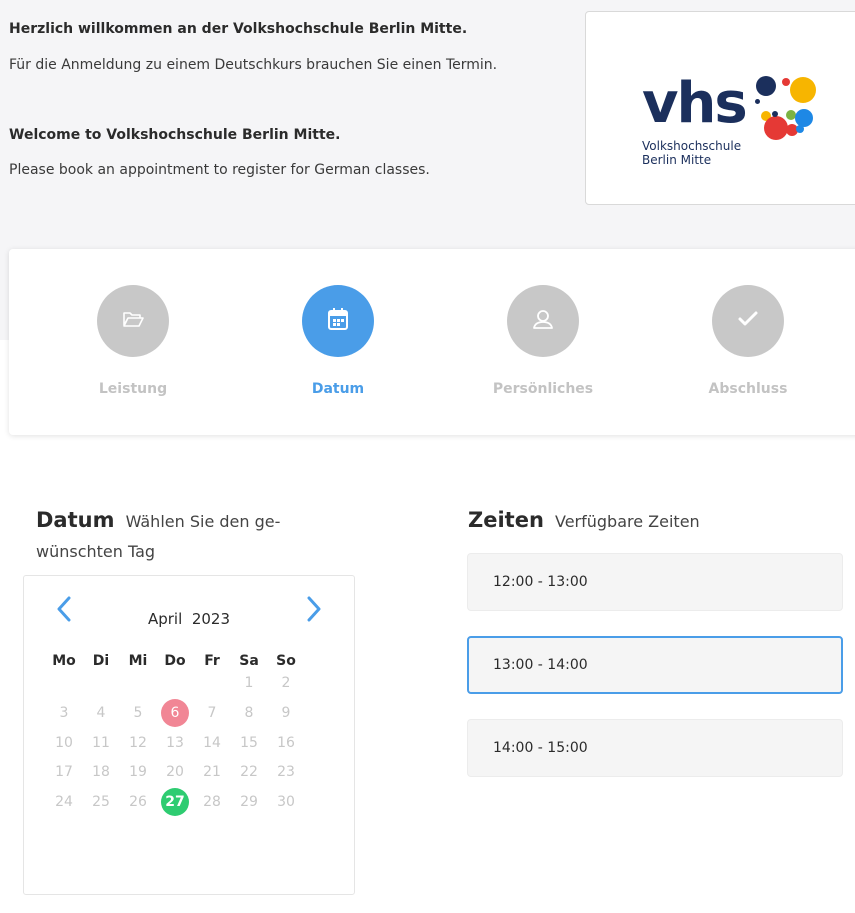 Image resolution: width=855 pixels, height=913 pixels. I want to click on step-label: Abschluss, so click(748, 389).